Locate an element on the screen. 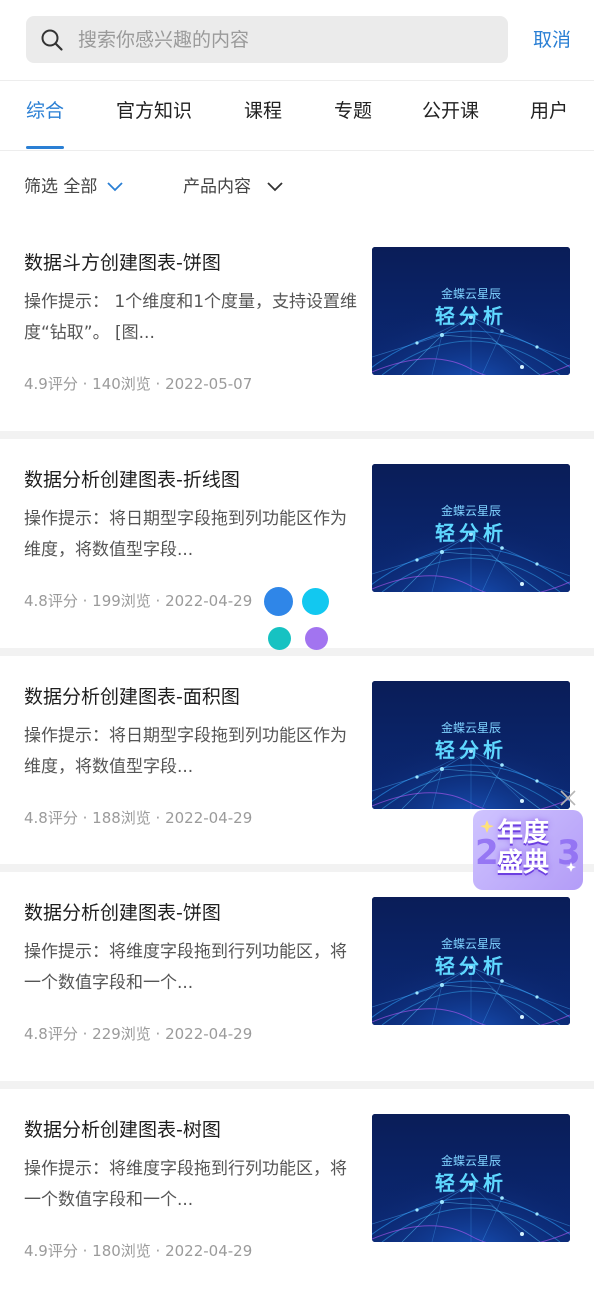 The image size is (594, 1298). item-title: 数据斗方创建图表-饼图 is located at coordinates (122, 263).